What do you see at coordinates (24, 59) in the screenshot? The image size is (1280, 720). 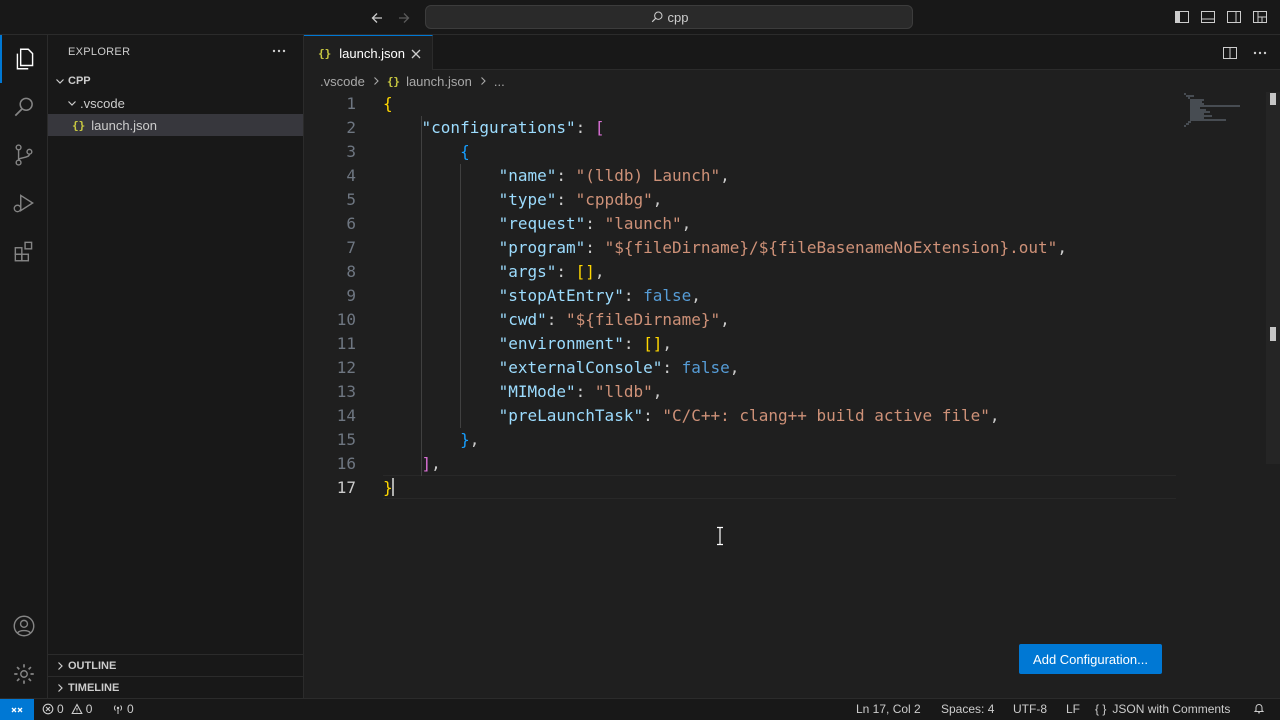 I see `explorer-icon` at bounding box center [24, 59].